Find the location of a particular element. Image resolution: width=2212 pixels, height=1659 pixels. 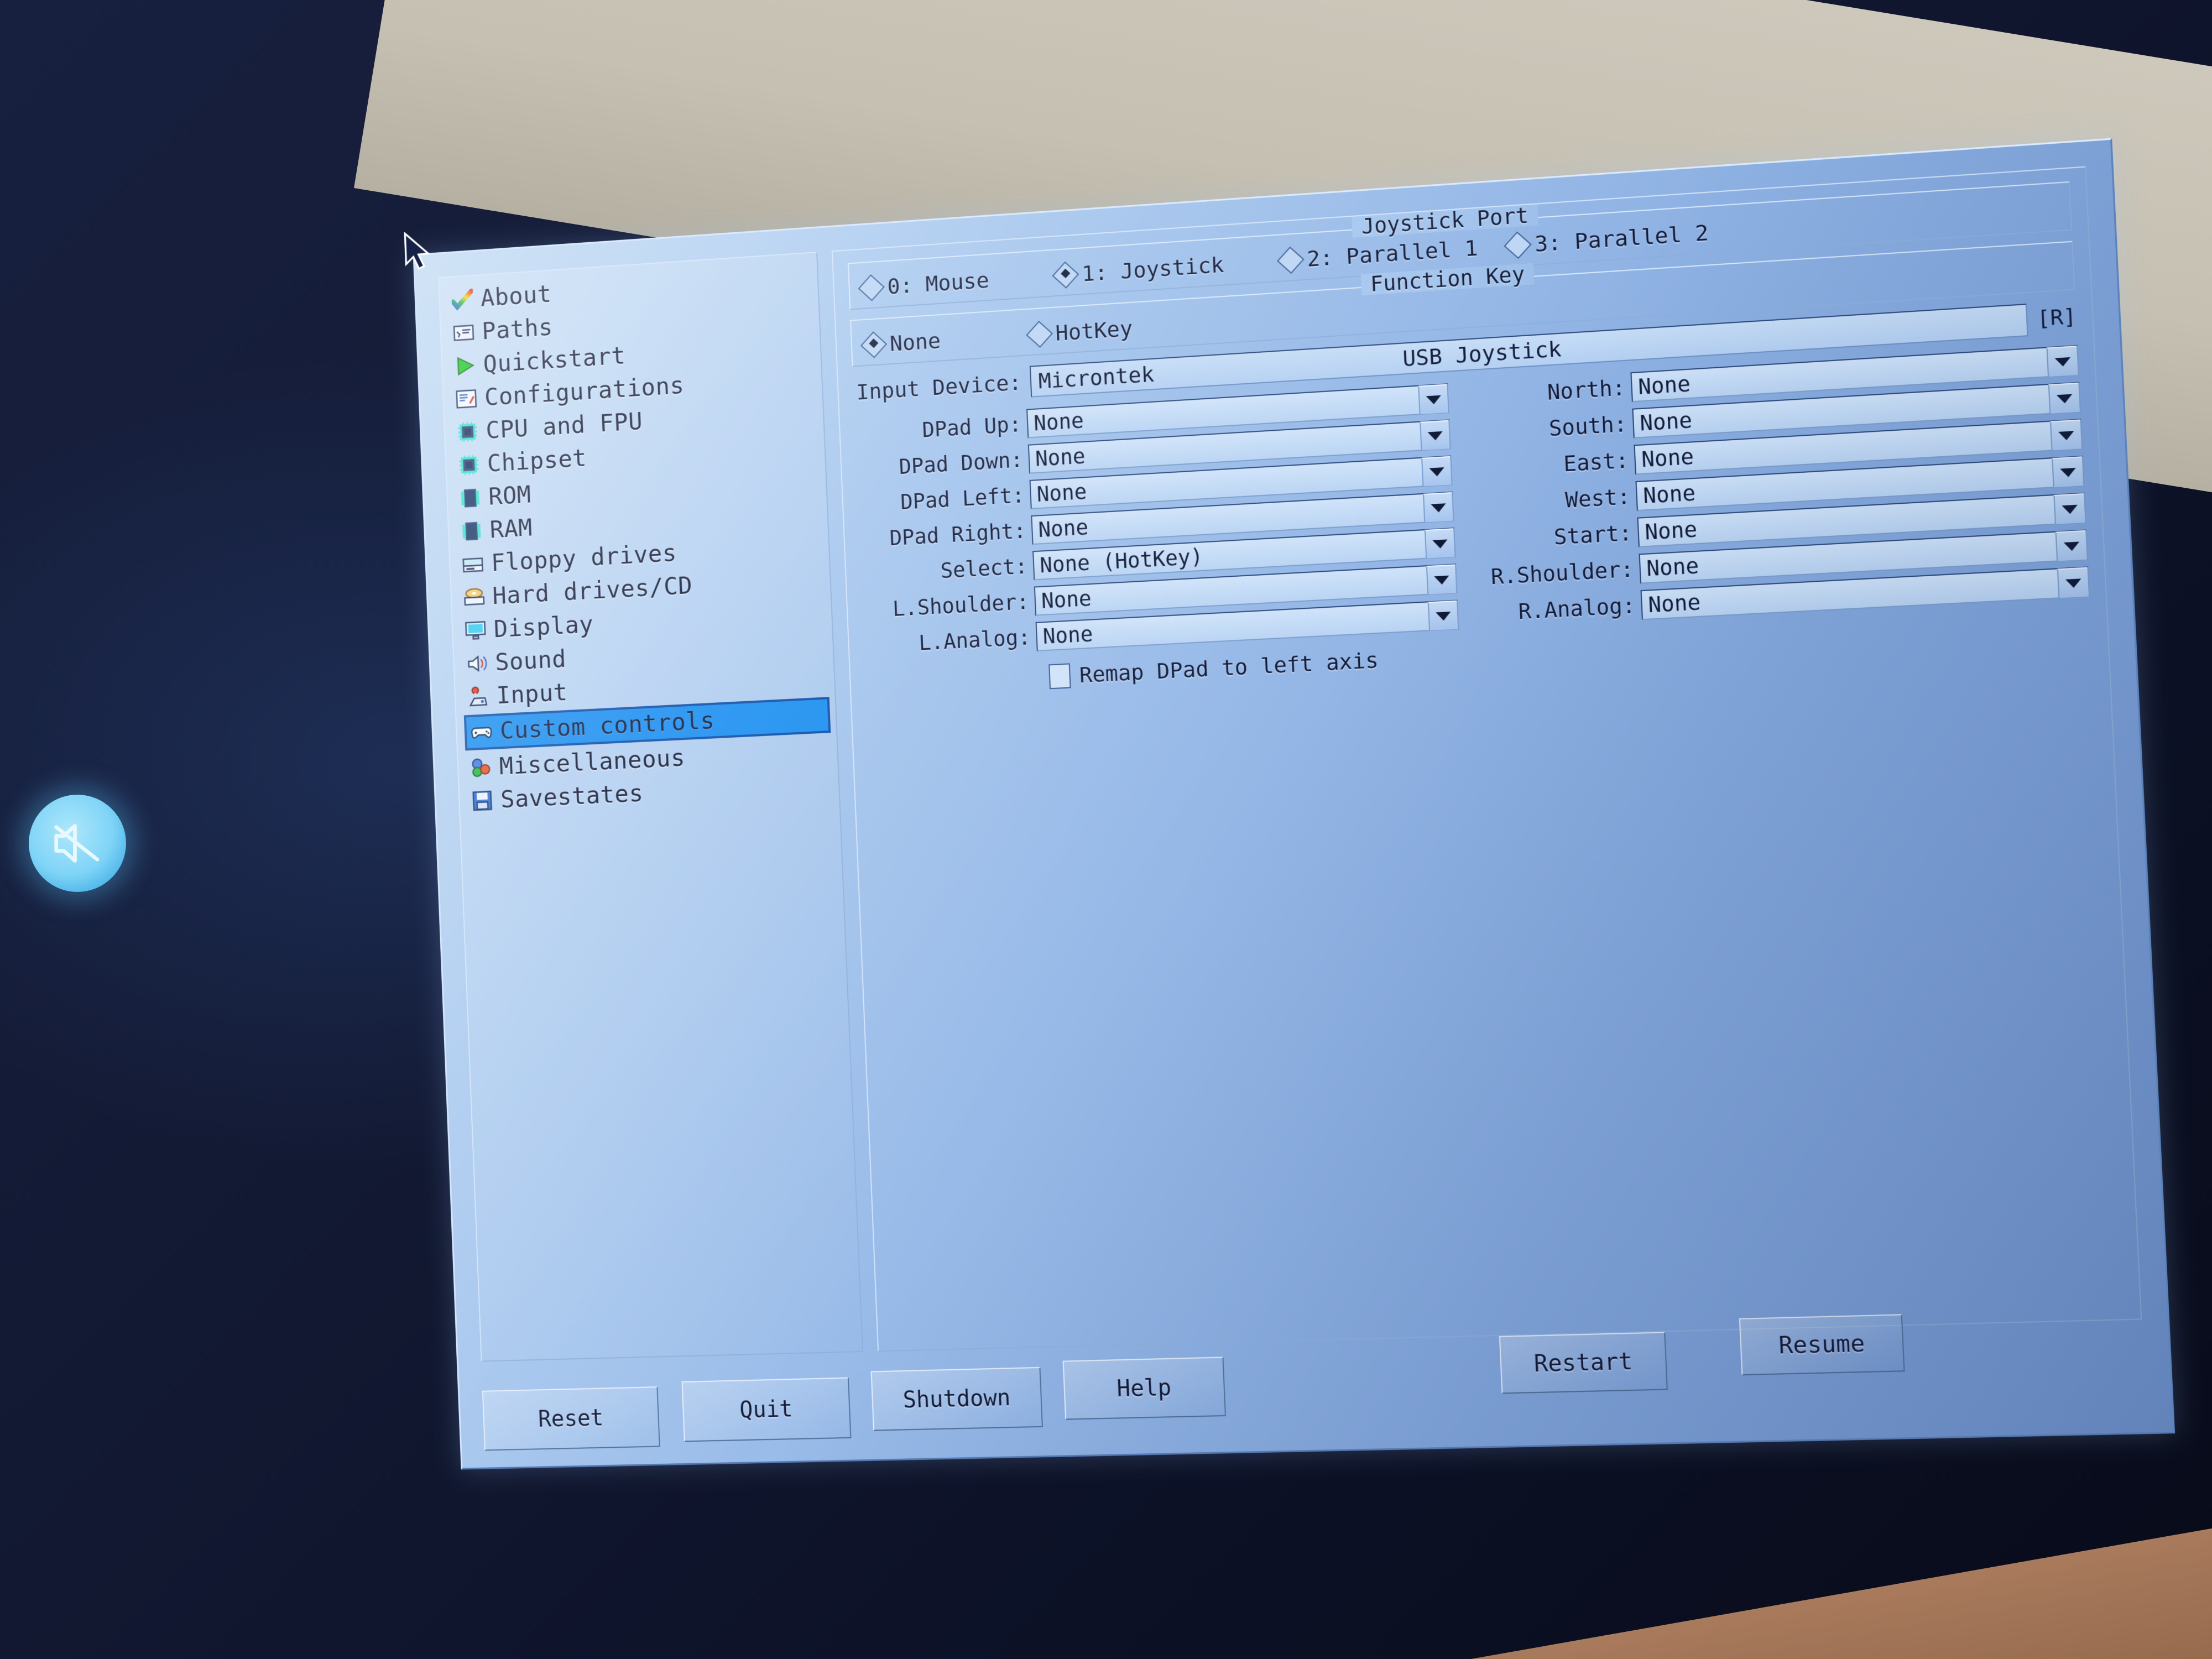

radio-1-joystick: 1: Joystick is located at coordinates (1138, 271).